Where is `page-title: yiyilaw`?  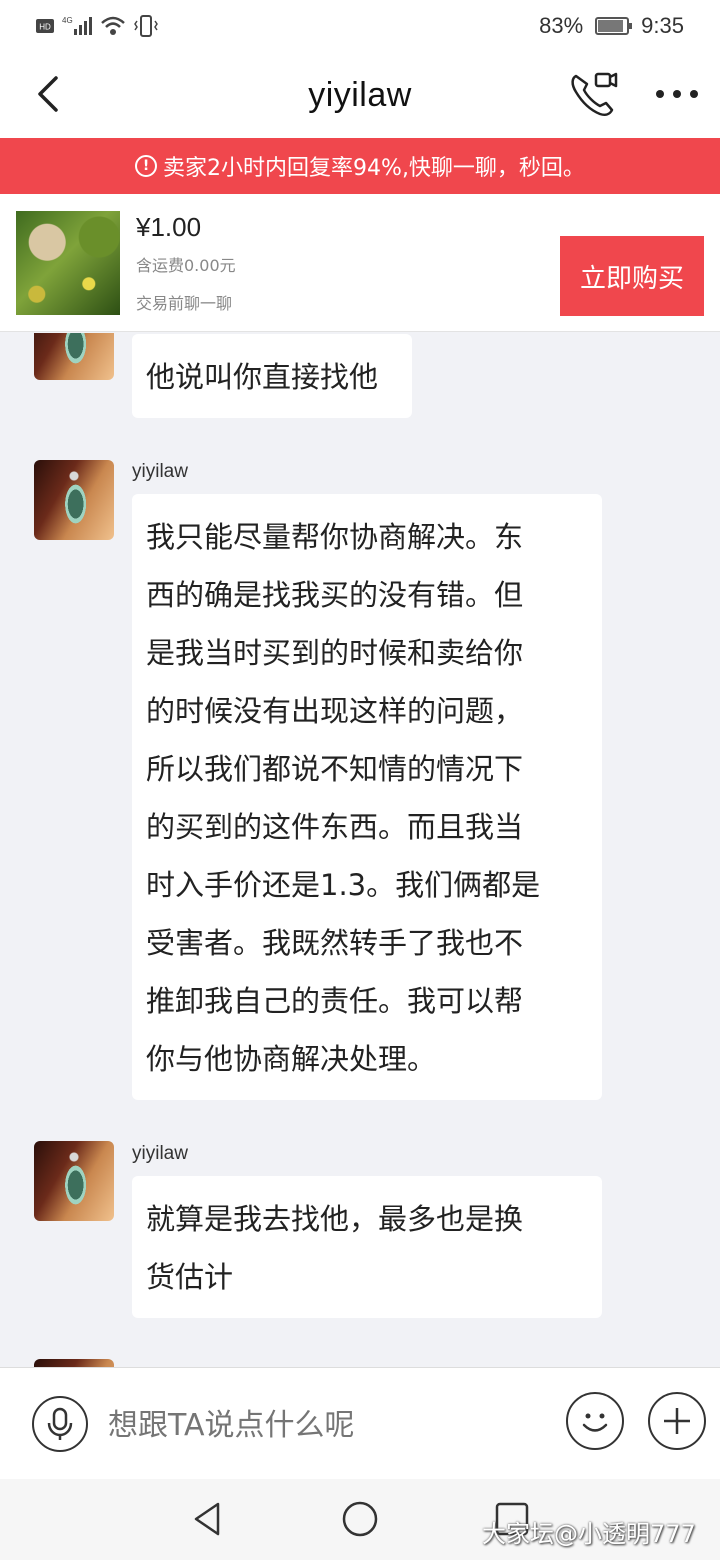 page-title: yiyilaw is located at coordinates (360, 94).